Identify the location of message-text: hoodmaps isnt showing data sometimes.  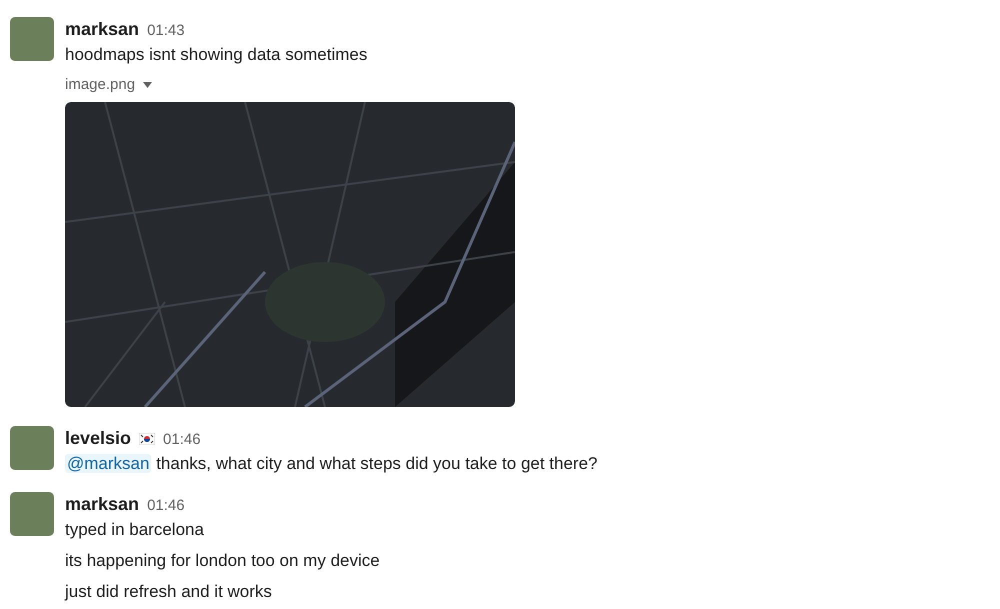
(216, 55).